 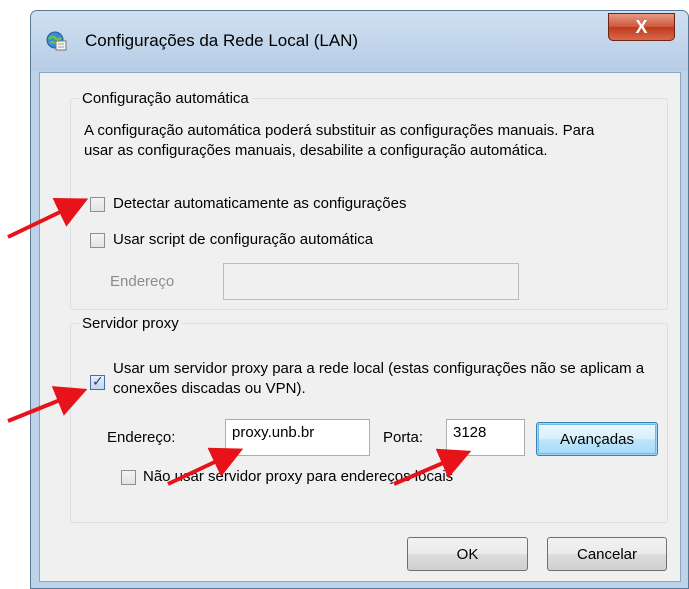 I want to click on window-title: Configurações da Rede Local (LAN), so click(x=222, y=40).